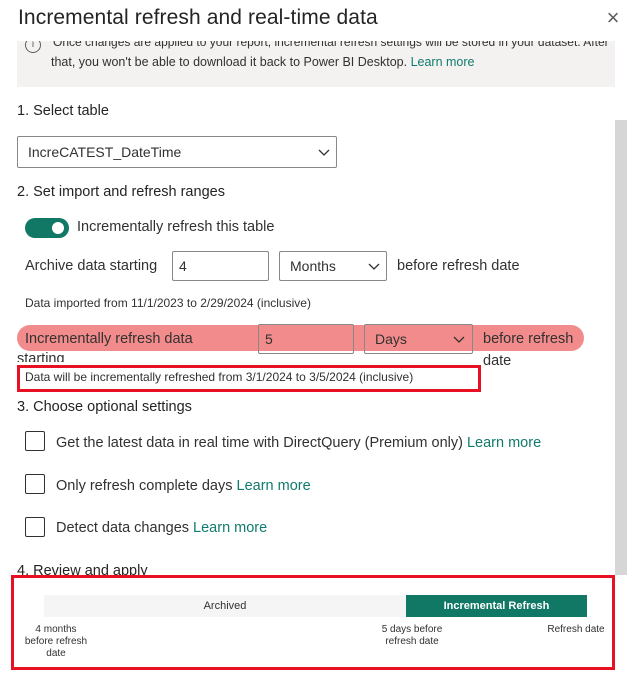 Image resolution: width=634 pixels, height=677 pixels. Describe the element at coordinates (63, 111) in the screenshot. I see `section-select-table-heading: 1. Select table` at that location.